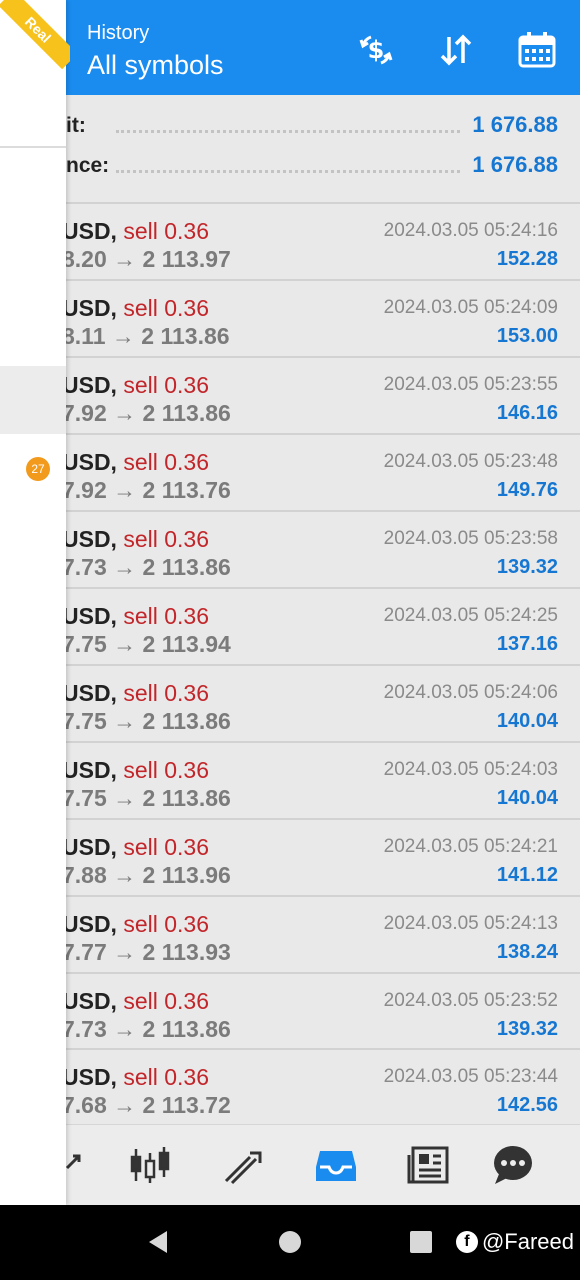 The width and height of the screenshot is (580, 1280). Describe the element at coordinates (429, 1165) in the screenshot. I see `news-icon` at that location.